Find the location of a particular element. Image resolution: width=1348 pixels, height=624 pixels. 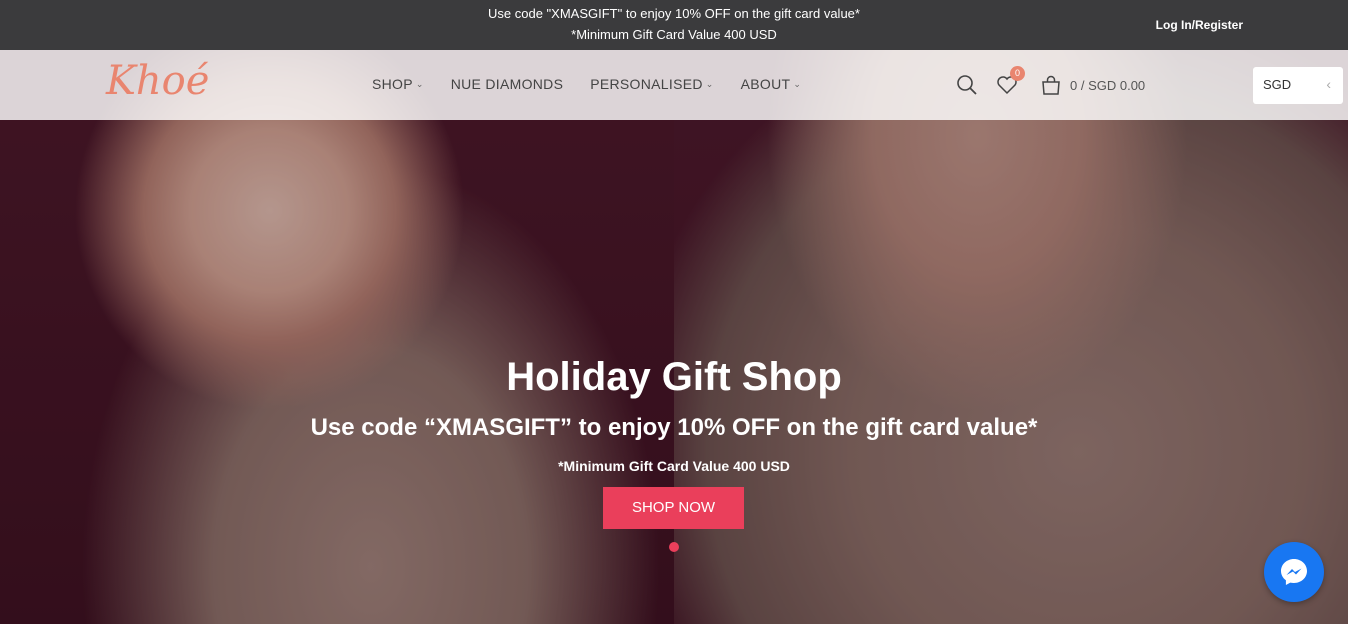

nav-item-label: PERSONALISED is located at coordinates (646, 84).